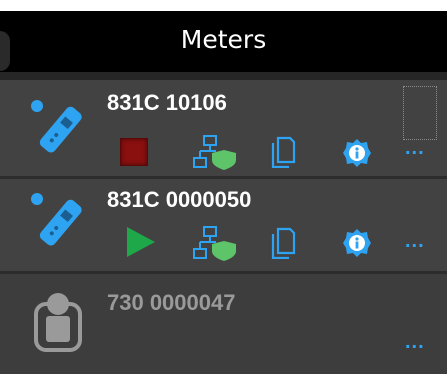 This screenshot has width=447, height=374. Describe the element at coordinates (141, 242) in the screenshot. I see `play-icon` at that location.